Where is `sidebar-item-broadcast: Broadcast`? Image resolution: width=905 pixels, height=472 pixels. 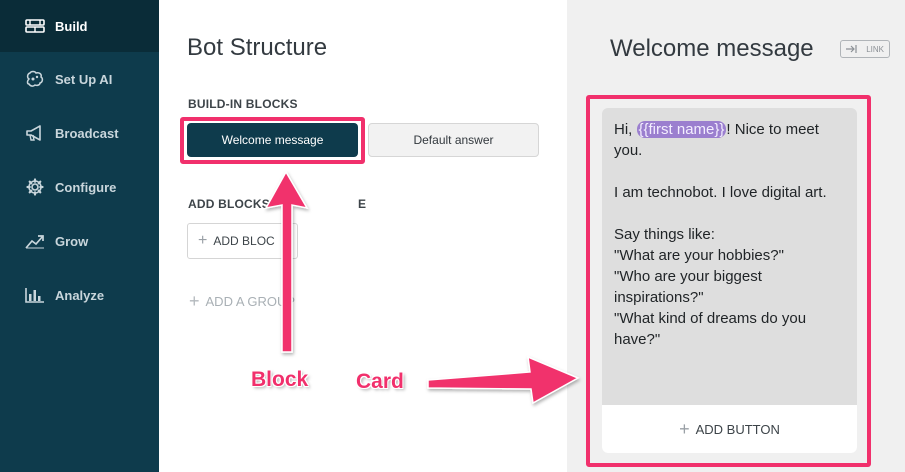 sidebar-item-broadcast: Broadcast is located at coordinates (79, 133).